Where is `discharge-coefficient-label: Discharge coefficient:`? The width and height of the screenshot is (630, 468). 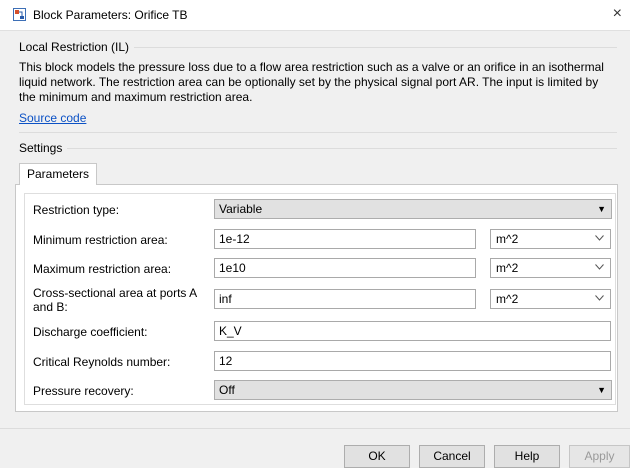
discharge-coefficient-label: Discharge coefficient: is located at coordinates (90, 332).